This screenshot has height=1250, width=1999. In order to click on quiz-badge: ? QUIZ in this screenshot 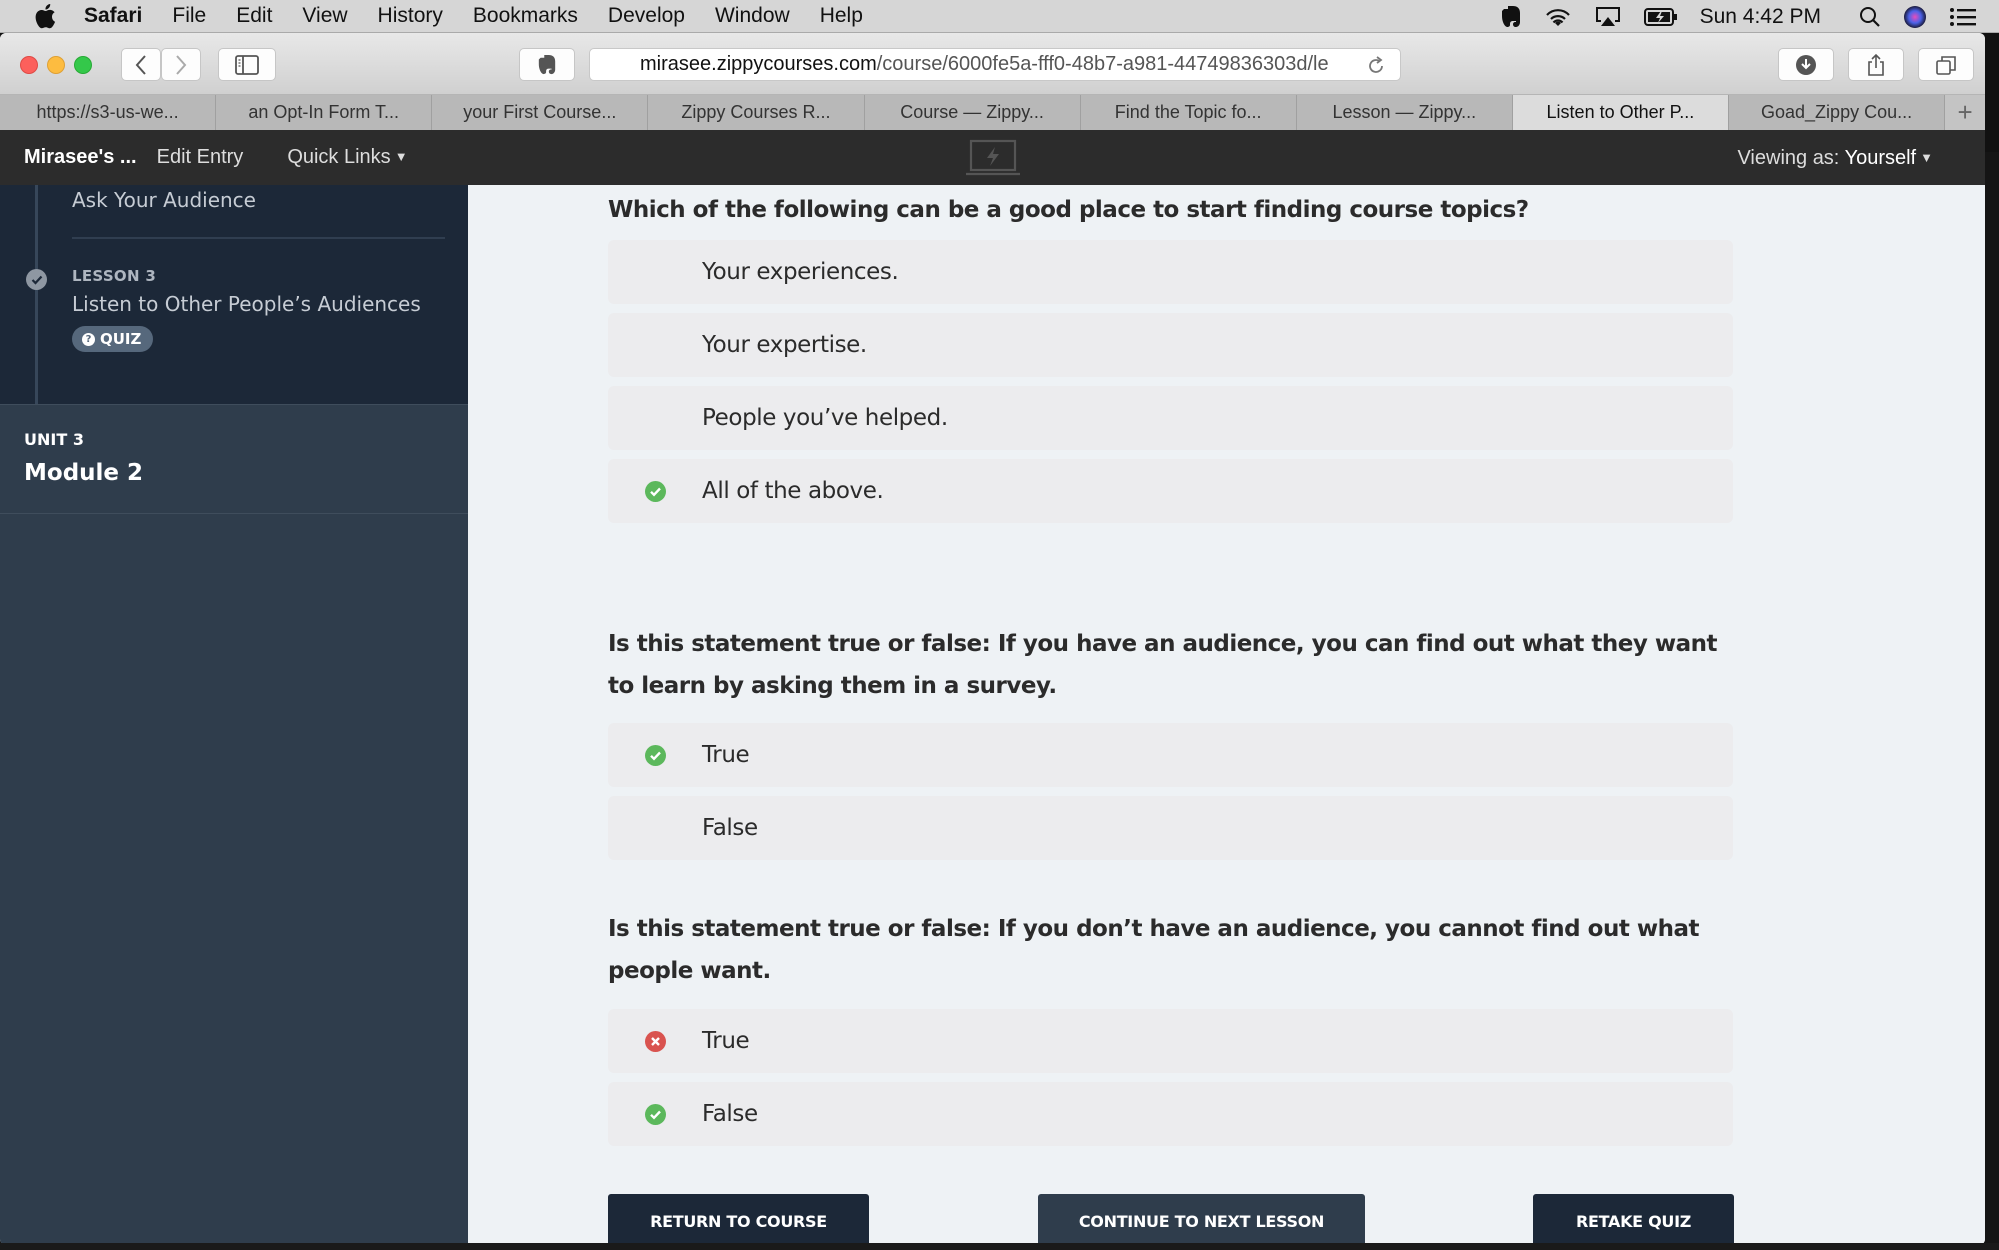, I will do `click(113, 339)`.